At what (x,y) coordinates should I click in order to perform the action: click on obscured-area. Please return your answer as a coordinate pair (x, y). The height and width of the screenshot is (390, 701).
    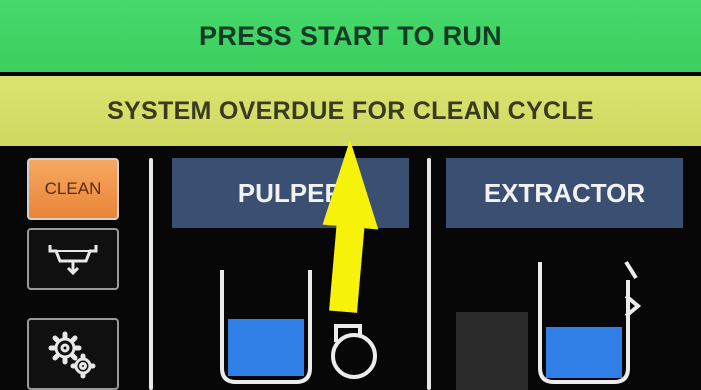
    Looking at the image, I should click on (492, 351).